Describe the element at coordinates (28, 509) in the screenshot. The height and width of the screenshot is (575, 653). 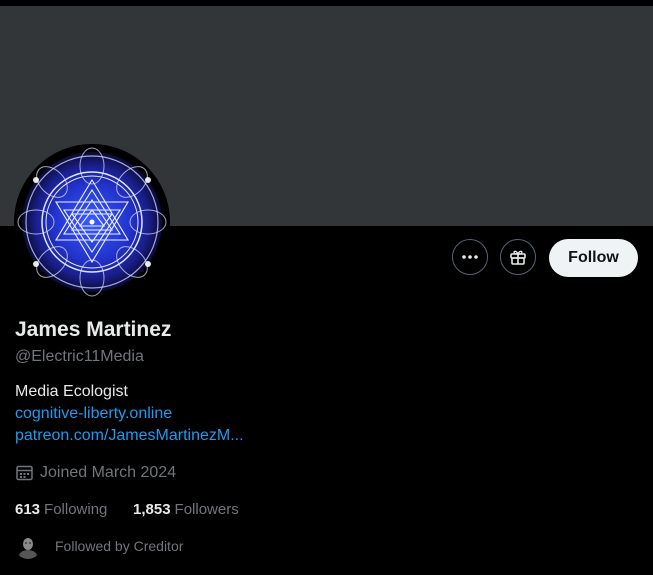
I see `following-count: 613` at that location.